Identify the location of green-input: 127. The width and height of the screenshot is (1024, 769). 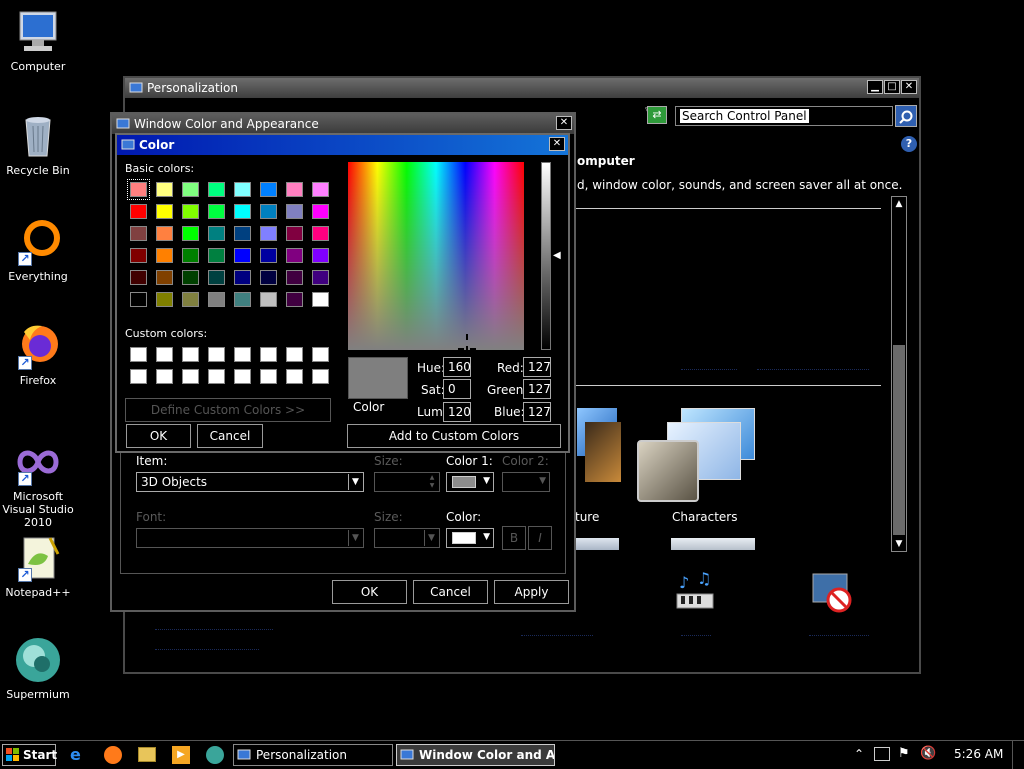
(537, 389).